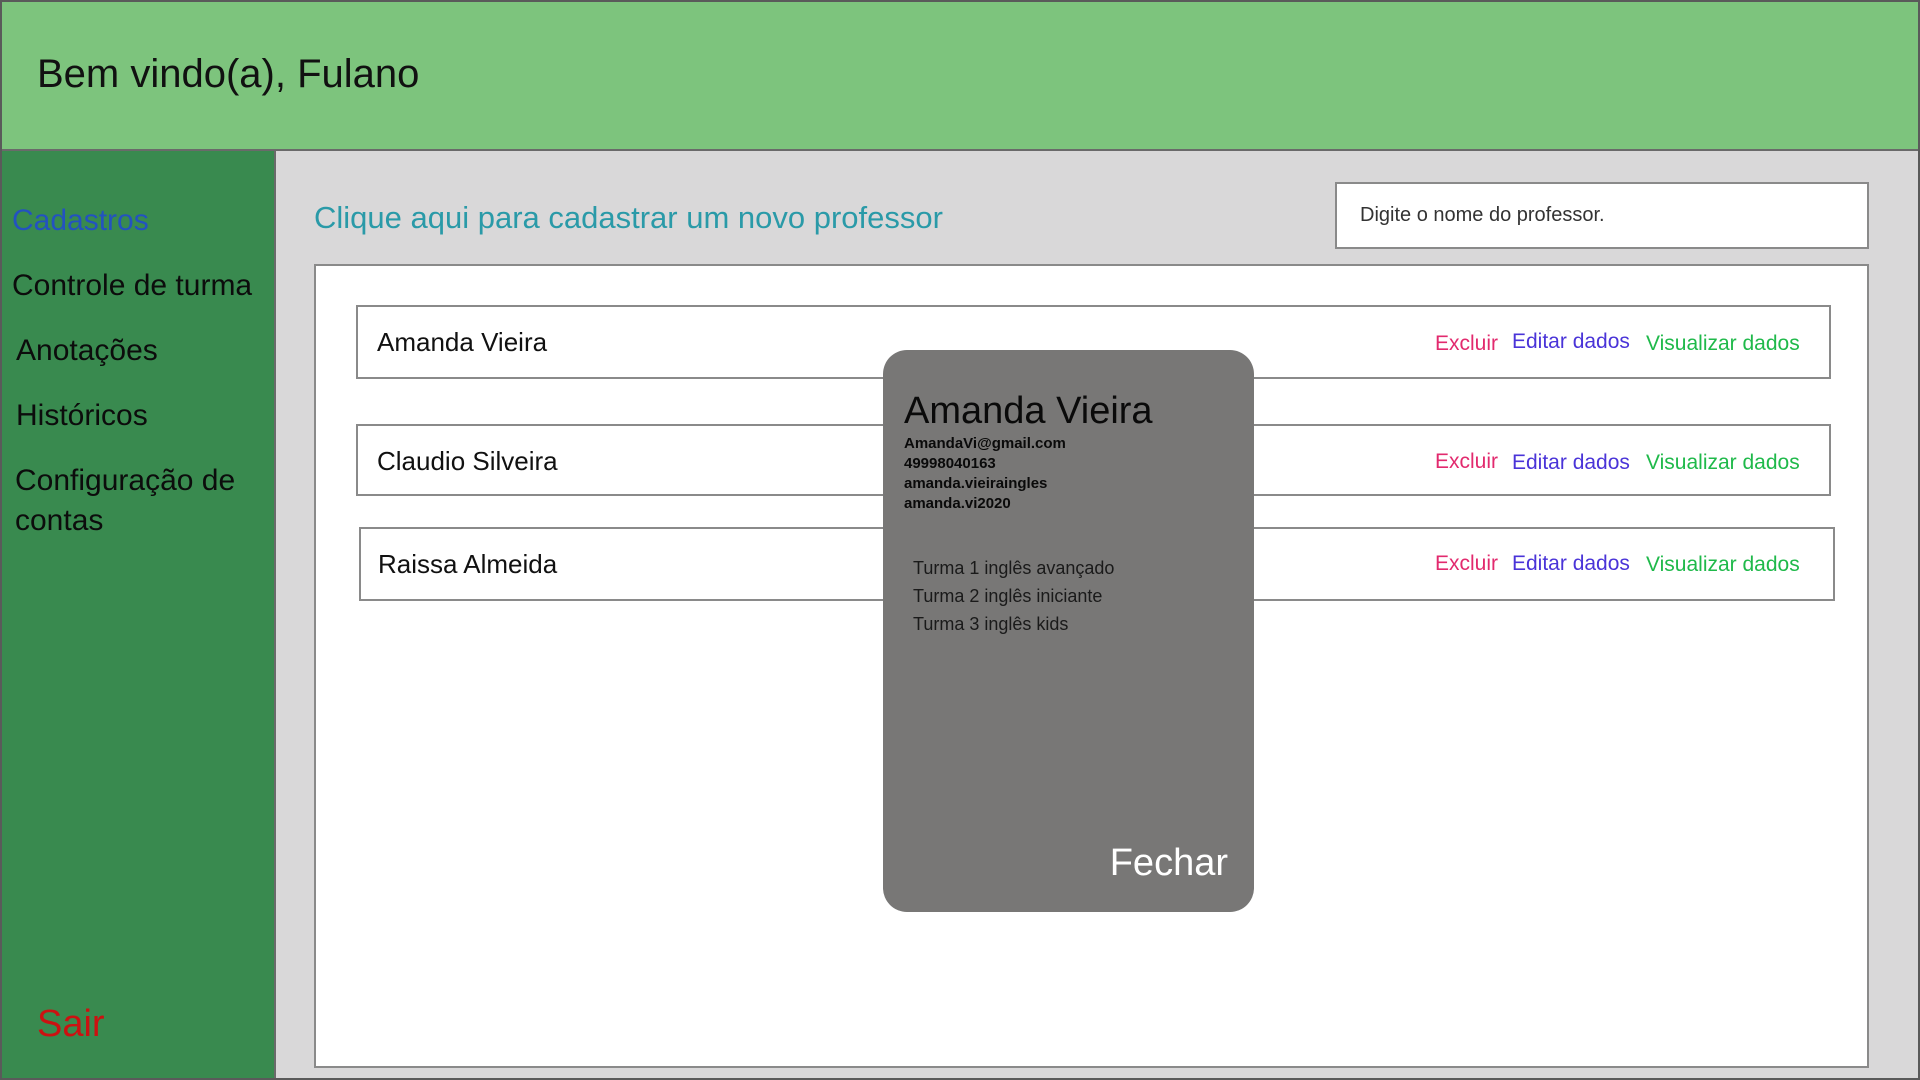 This screenshot has height=1080, width=1920. Describe the element at coordinates (71, 1024) in the screenshot. I see `logout-link: Sair` at that location.